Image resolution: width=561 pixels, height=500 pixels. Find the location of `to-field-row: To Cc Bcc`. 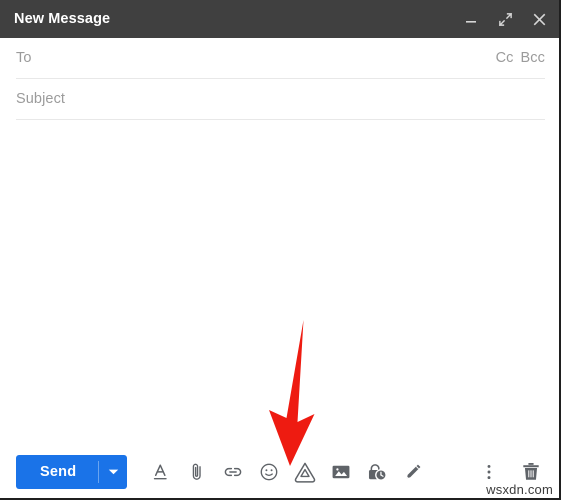

to-field-row: To Cc Bcc is located at coordinates (280, 58).